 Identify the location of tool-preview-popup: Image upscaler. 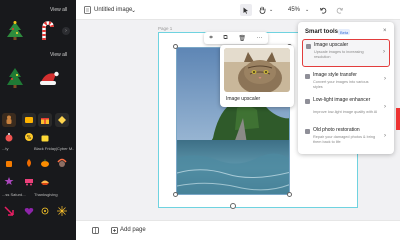
(257, 76).